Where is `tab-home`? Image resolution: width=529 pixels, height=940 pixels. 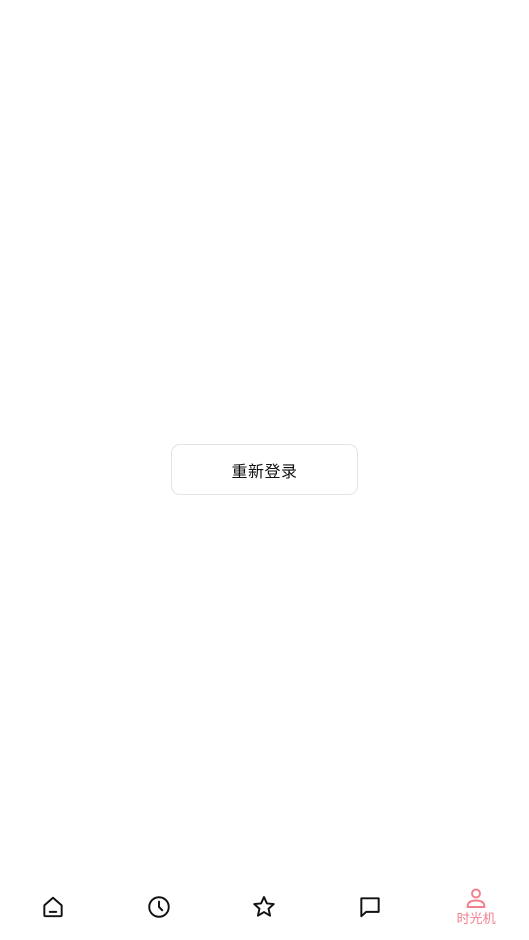
tab-home is located at coordinates (53, 908).